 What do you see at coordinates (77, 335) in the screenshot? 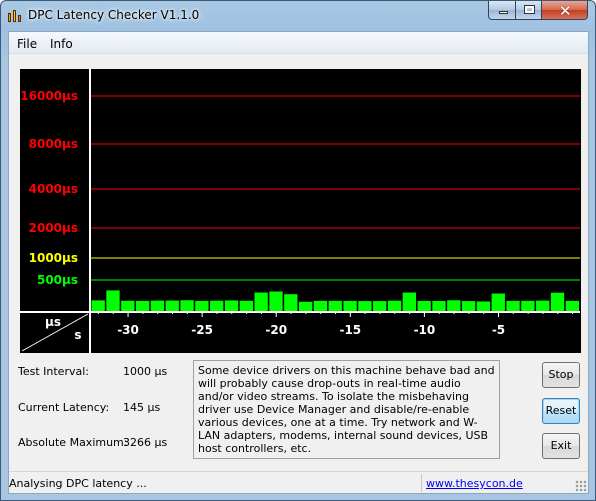
I see `x-unit-label: s` at bounding box center [77, 335].